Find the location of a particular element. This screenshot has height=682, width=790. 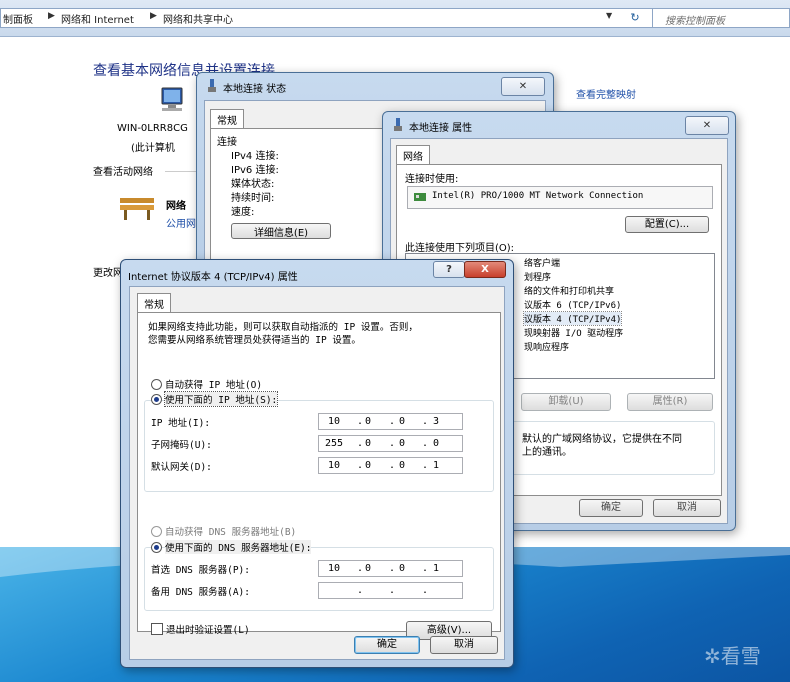

status-row-media: 媒体状态: is located at coordinates (253, 184).